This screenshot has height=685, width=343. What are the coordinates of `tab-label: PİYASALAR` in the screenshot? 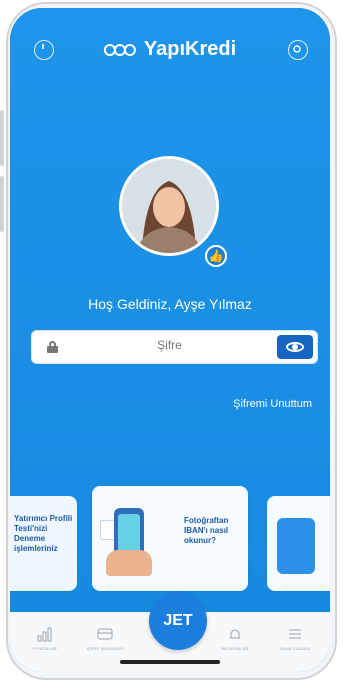 It's located at (45, 648).